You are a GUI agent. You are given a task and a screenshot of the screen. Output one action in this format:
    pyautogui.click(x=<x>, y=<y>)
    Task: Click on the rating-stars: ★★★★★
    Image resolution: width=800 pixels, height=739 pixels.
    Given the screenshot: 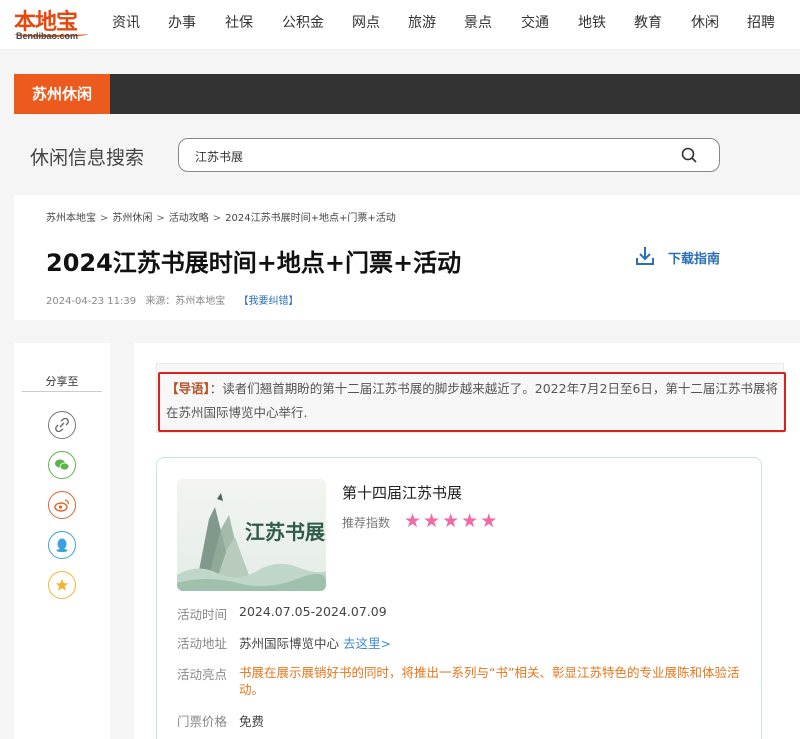 What is the action you would take?
    pyautogui.click(x=451, y=521)
    